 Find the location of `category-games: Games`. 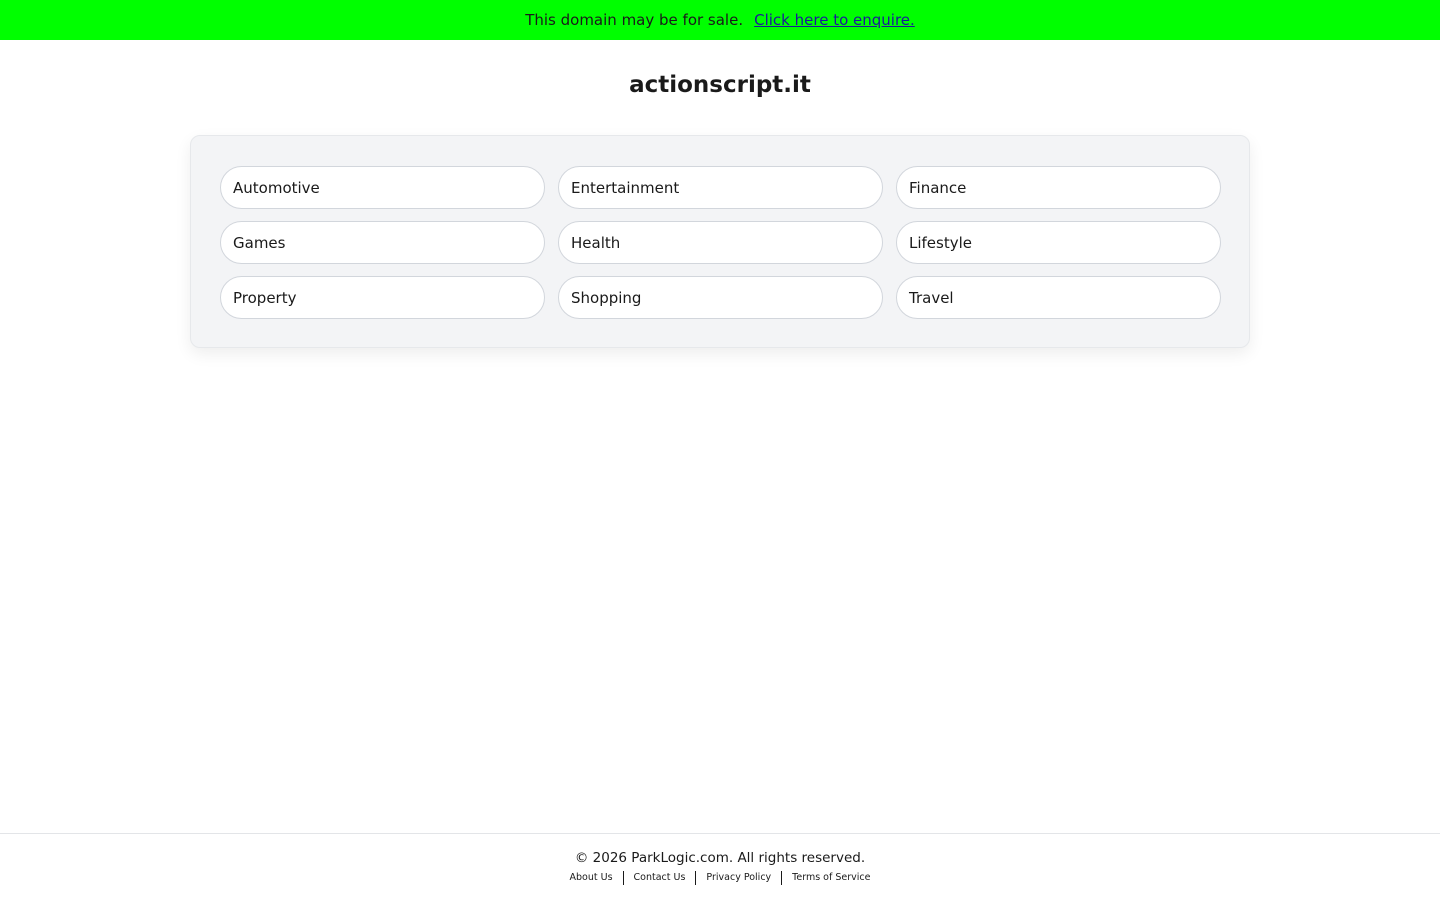

category-games: Games is located at coordinates (382, 242).